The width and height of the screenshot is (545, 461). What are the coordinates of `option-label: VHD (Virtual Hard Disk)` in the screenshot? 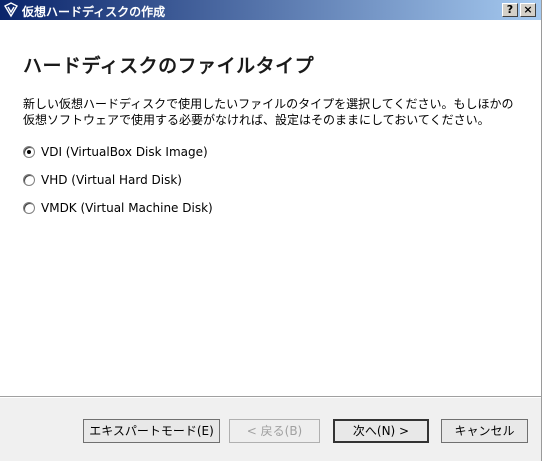 It's located at (111, 180).